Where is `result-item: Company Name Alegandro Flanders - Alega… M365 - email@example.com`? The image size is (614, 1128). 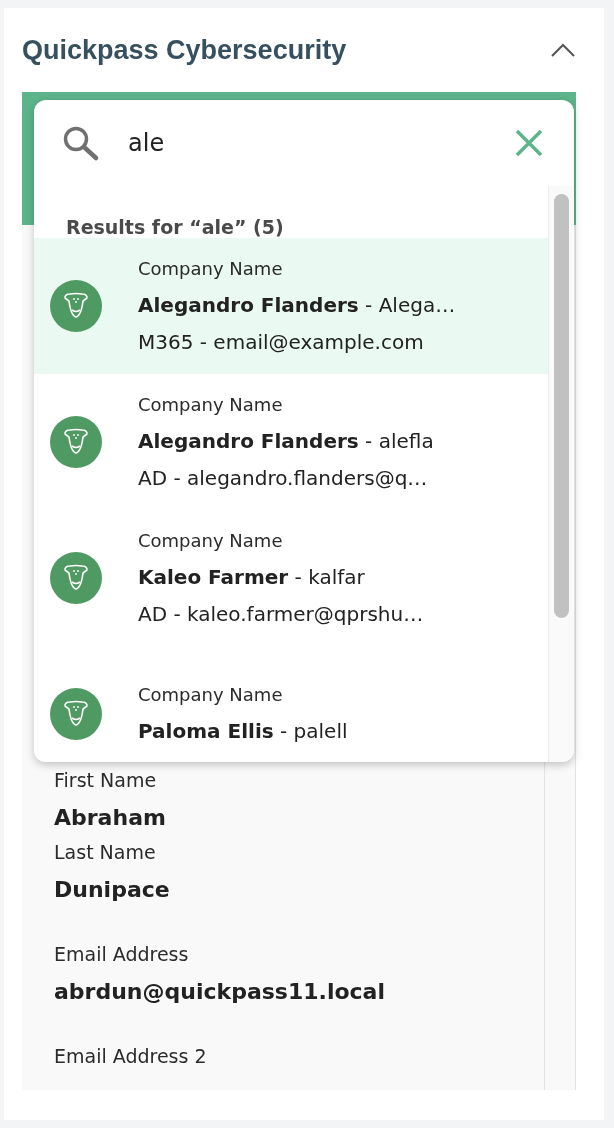 result-item: Company Name Alegandro Flanders - Alega… M365 - email@example.com is located at coordinates (291, 306).